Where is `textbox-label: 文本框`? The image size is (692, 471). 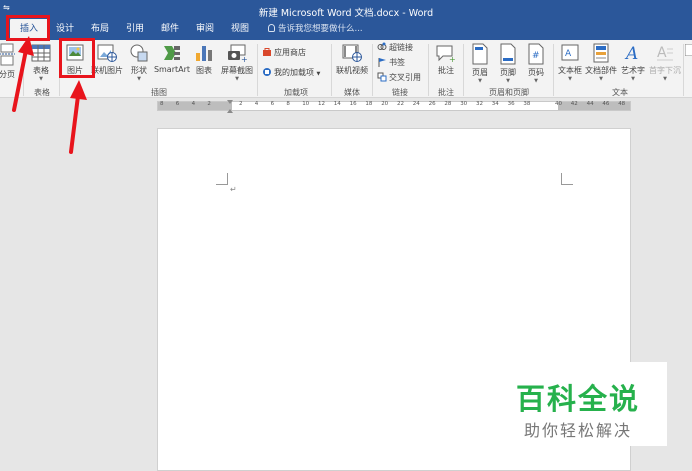
textbox-label: 文本框 is located at coordinates (570, 70).